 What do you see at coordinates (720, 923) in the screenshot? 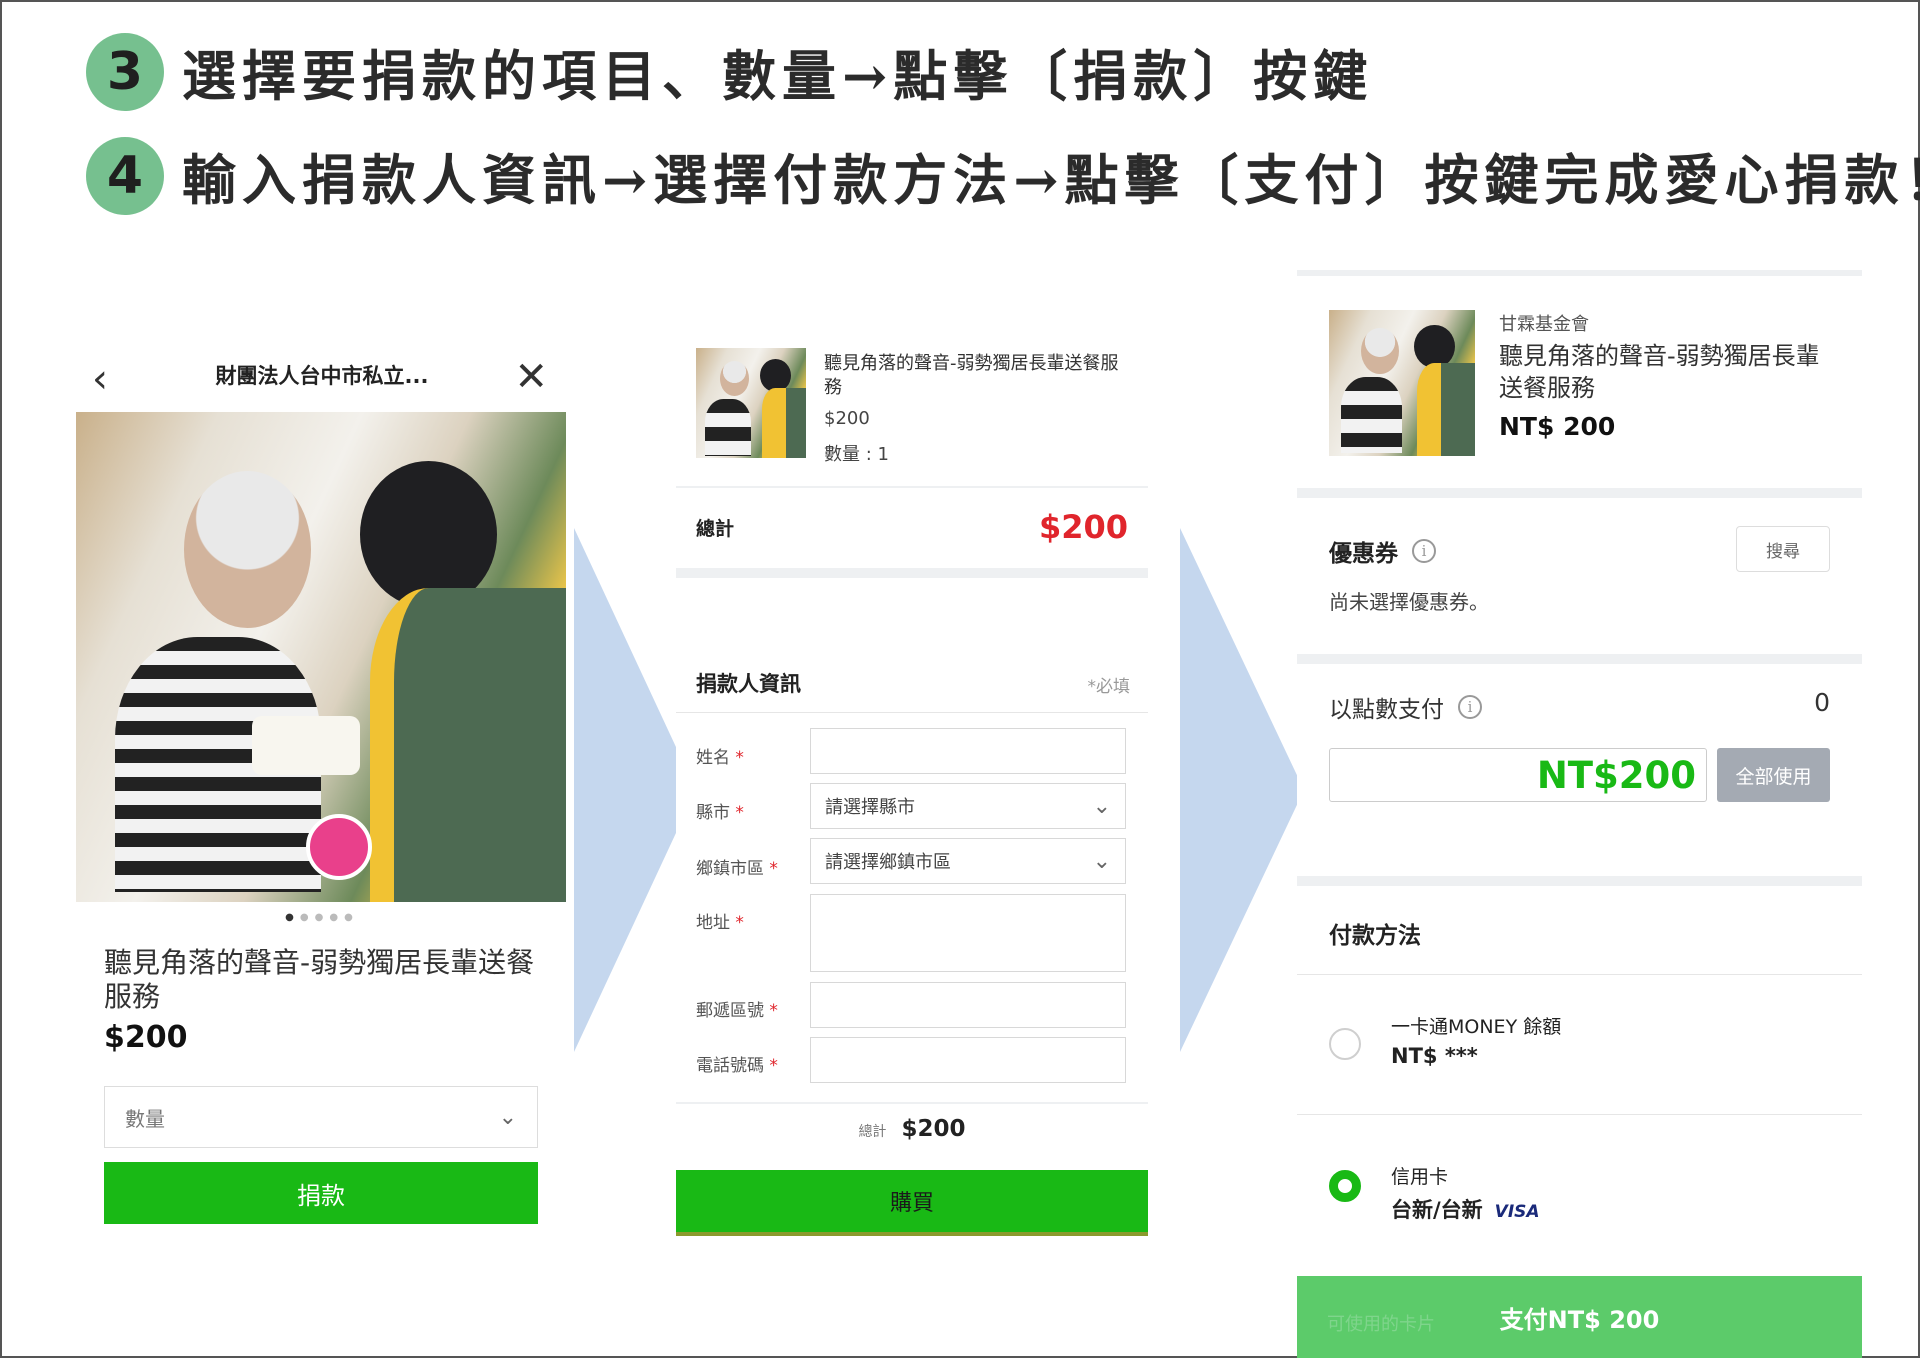
I see `address-label: 地址 *` at bounding box center [720, 923].